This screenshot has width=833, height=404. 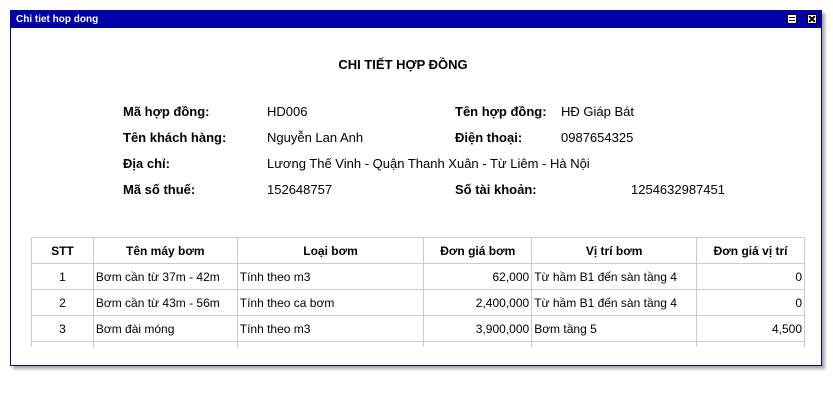 I want to click on address-label: Địa chỉ:, so click(x=146, y=163).